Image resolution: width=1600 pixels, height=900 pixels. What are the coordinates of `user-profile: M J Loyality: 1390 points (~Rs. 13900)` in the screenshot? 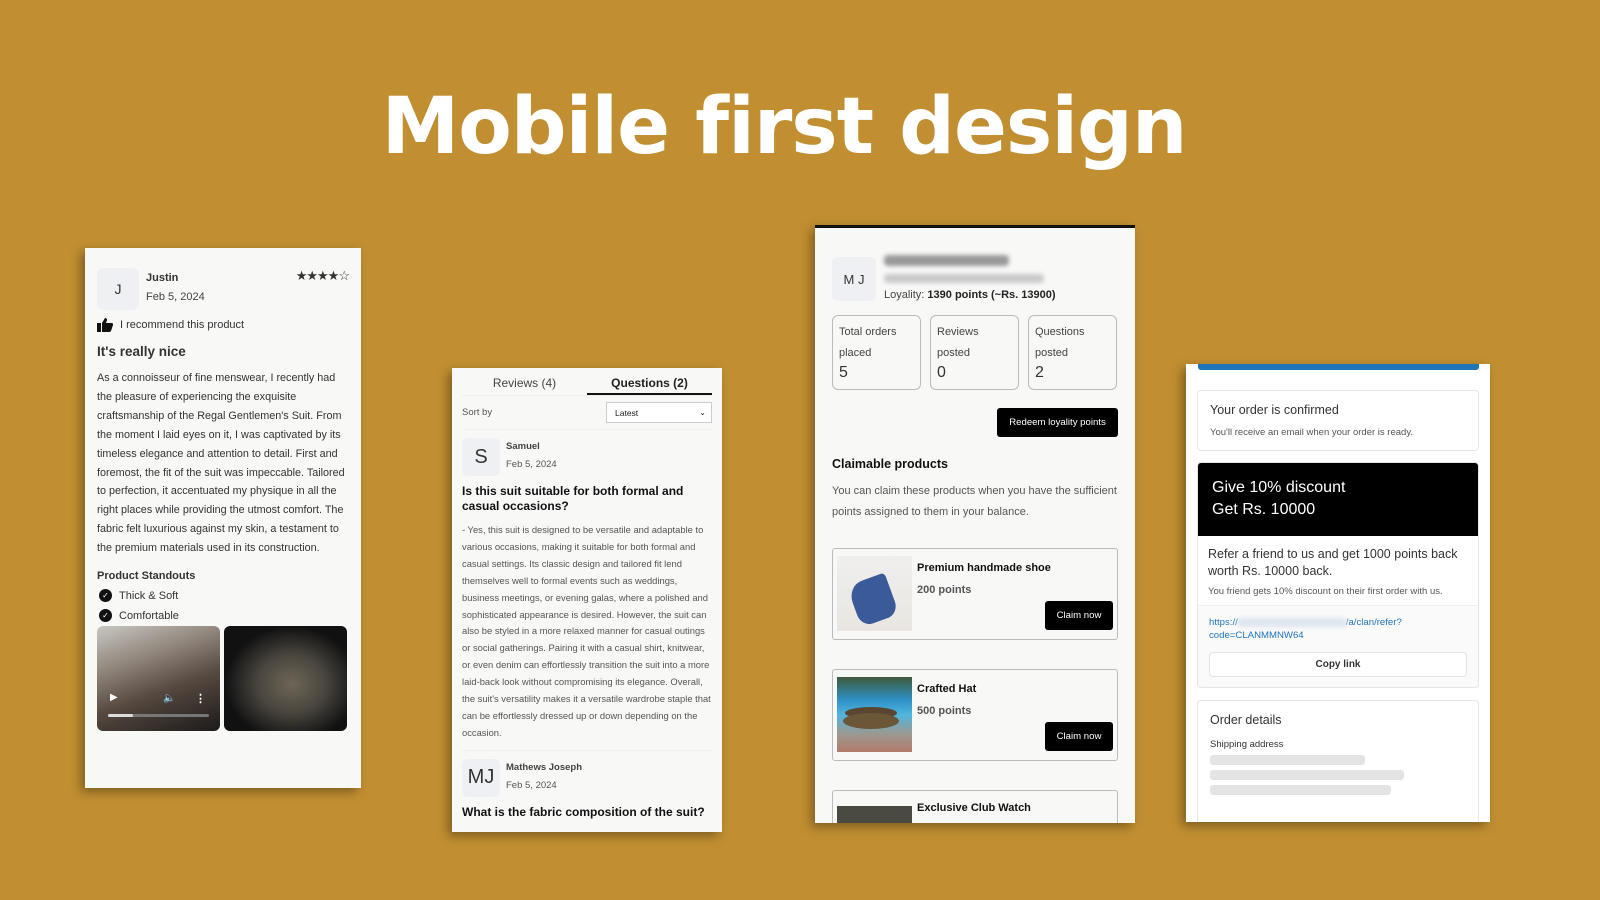 It's located at (975, 277).